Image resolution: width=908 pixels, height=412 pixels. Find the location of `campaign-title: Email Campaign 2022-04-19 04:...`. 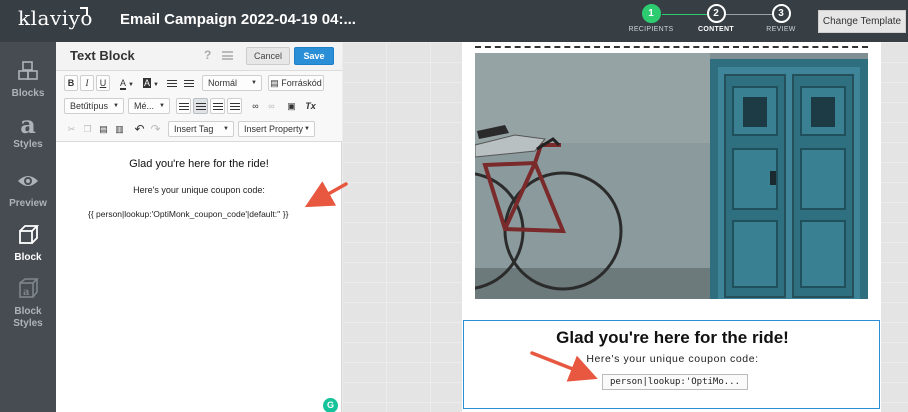

campaign-title: Email Campaign 2022-04-19 04:... is located at coordinates (238, 19).